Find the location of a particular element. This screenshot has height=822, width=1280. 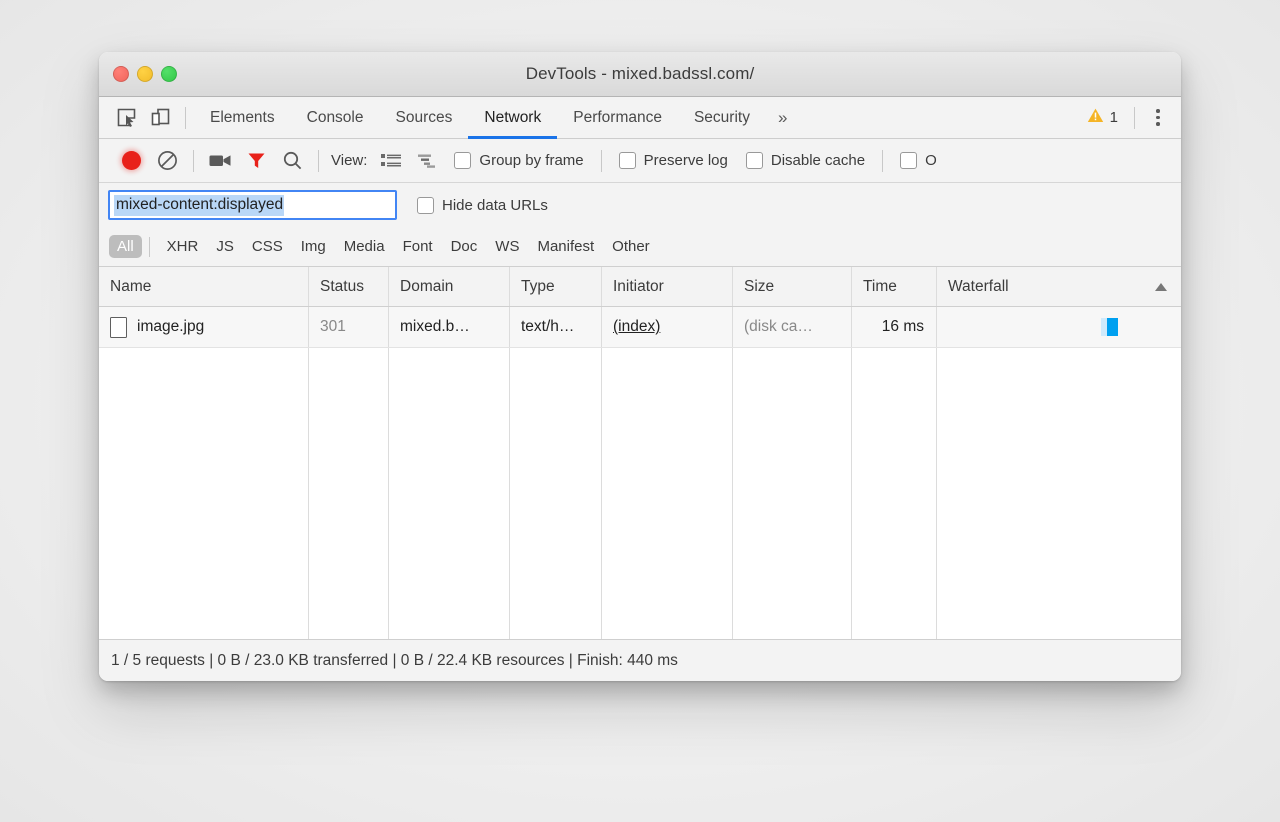

sort-ascending-icon is located at coordinates (1161, 286).